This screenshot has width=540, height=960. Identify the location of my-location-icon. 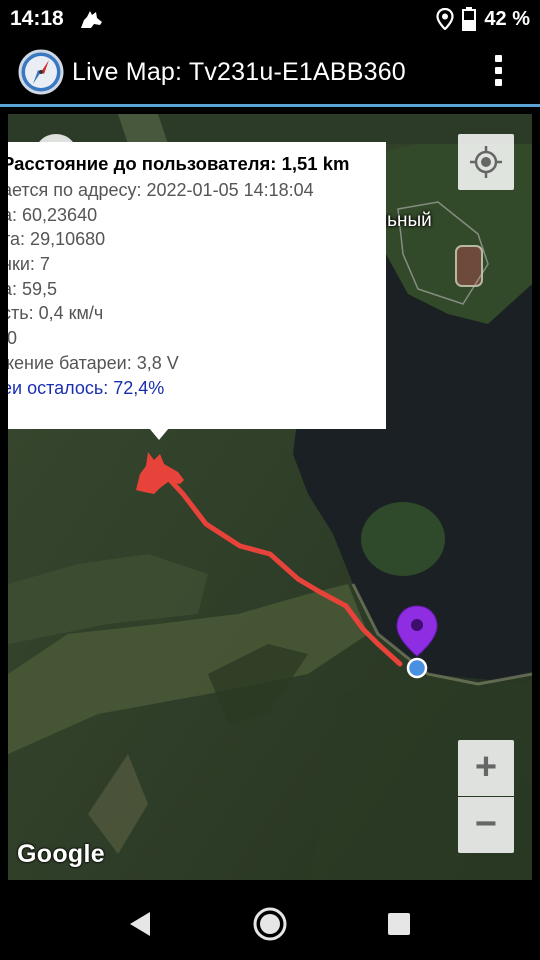
(486, 162).